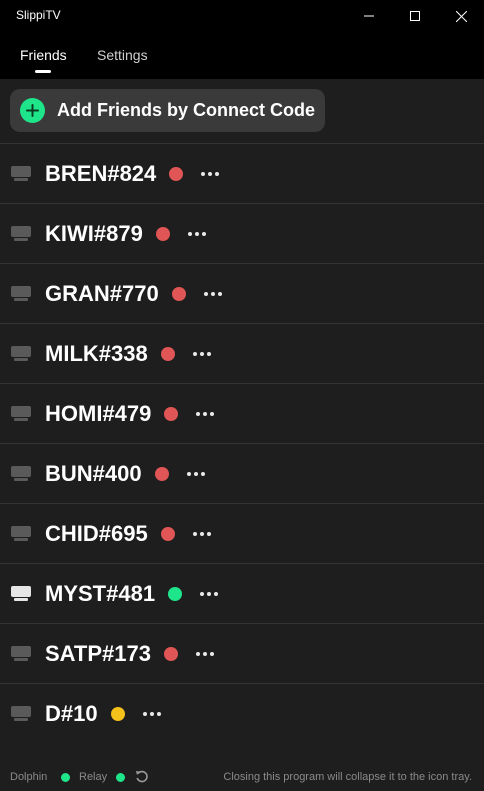 The height and width of the screenshot is (791, 484). Describe the element at coordinates (96, 534) in the screenshot. I see `friend-code: CHID#695` at that location.